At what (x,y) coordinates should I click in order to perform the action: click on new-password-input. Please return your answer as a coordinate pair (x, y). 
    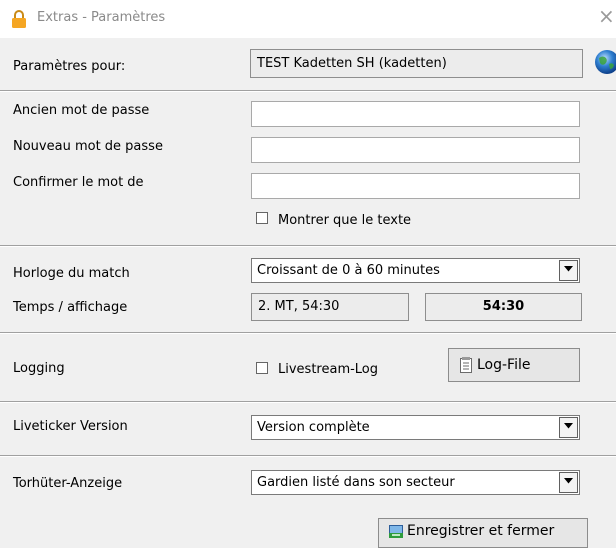
    Looking at the image, I should click on (415, 150).